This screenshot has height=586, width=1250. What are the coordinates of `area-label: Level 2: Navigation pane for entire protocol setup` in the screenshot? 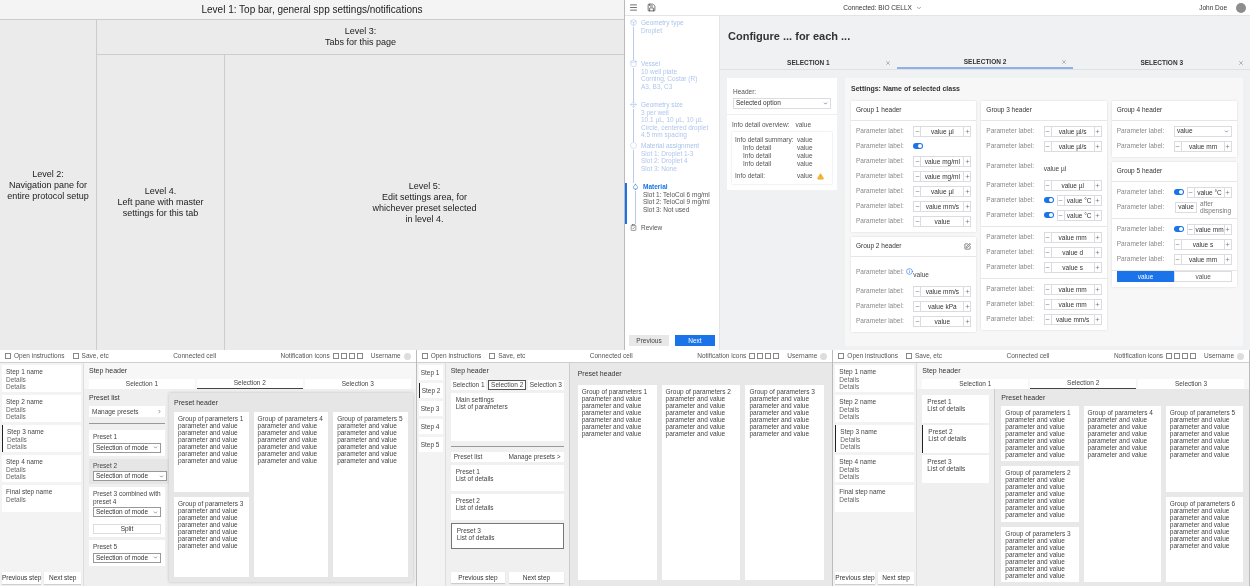 It's located at (48, 185).